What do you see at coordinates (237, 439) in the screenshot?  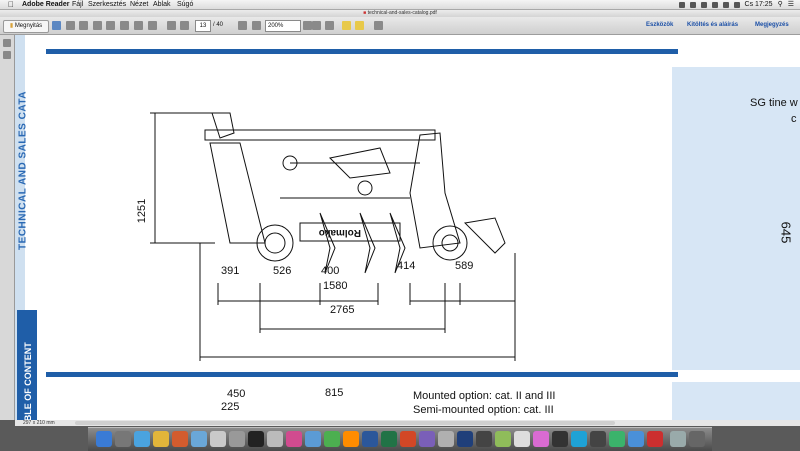 I see `preferences-icon` at bounding box center [237, 439].